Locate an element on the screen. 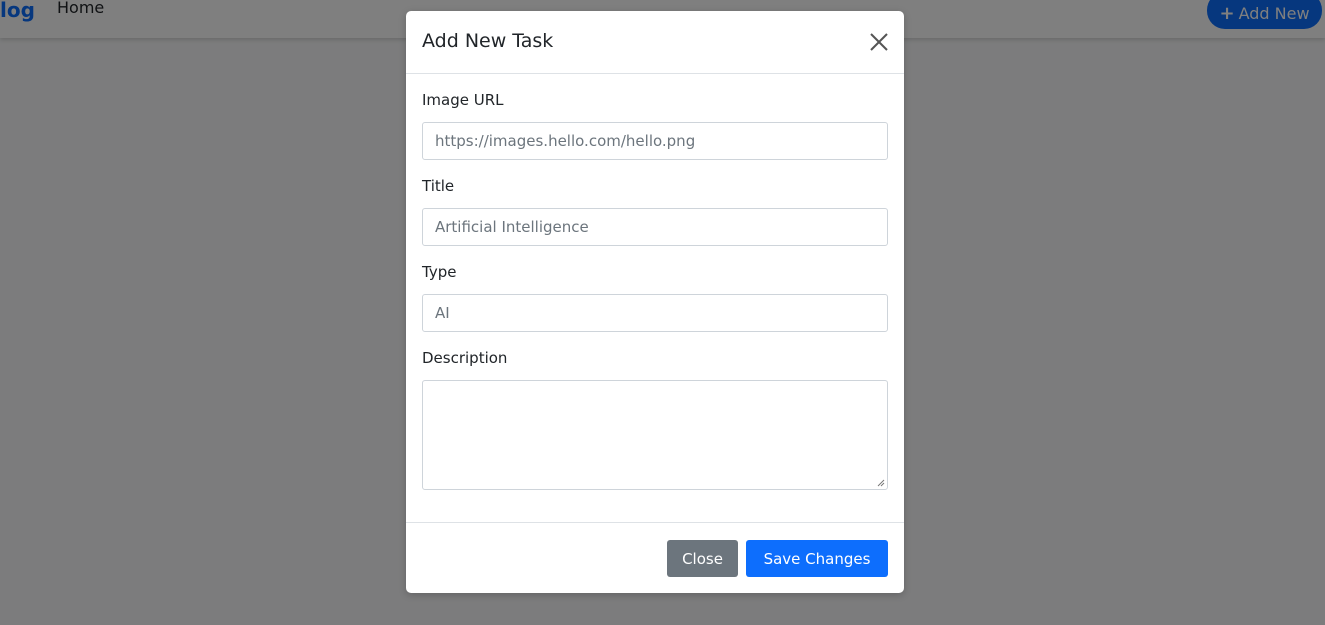 The image size is (1325, 625). type-label: Type is located at coordinates (439, 272).